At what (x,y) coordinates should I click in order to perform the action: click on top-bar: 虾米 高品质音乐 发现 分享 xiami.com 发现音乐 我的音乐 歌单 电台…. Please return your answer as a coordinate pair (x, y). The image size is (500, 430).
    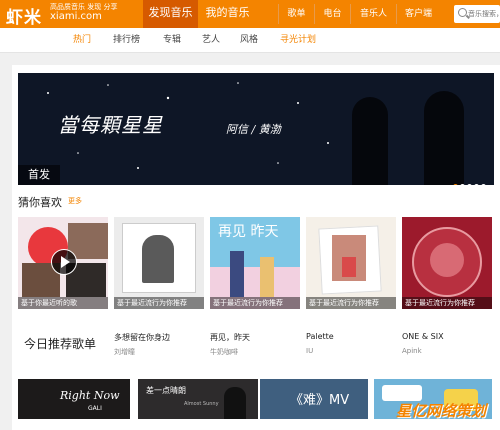
    Looking at the image, I should click on (250, 14).